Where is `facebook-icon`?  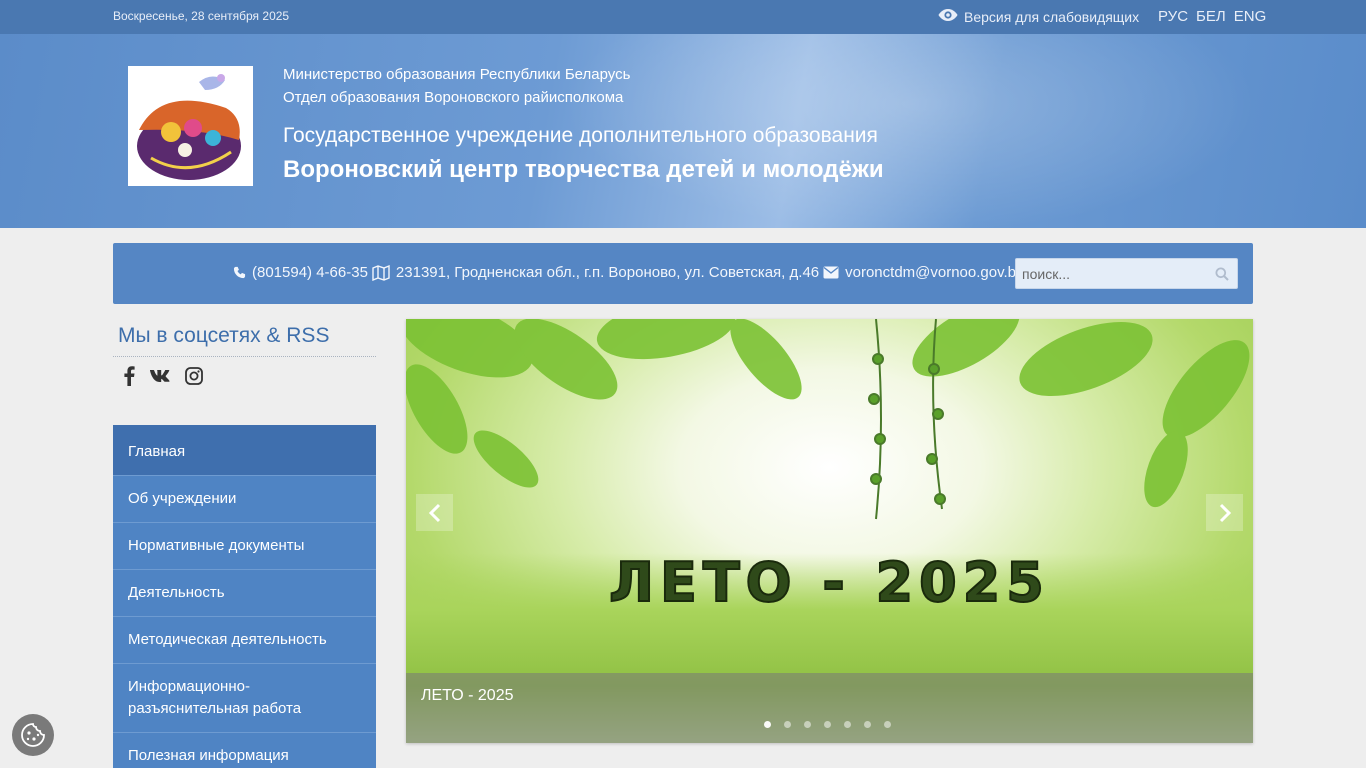 facebook-icon is located at coordinates (129, 376).